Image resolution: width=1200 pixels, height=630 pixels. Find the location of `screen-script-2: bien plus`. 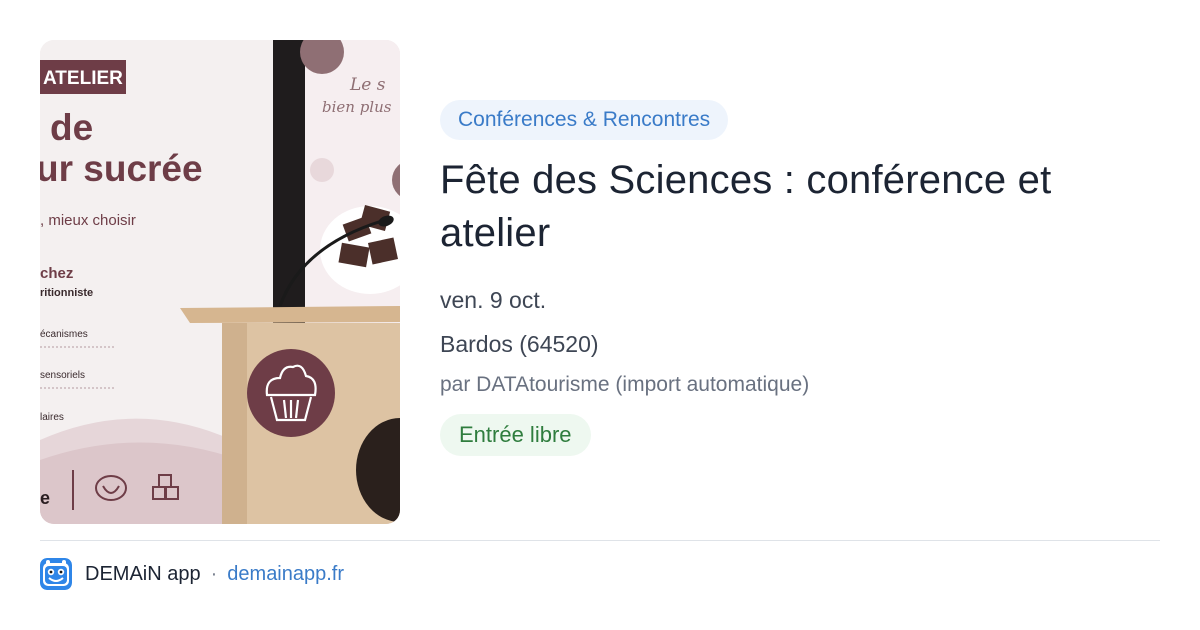

screen-script-2: bien plus is located at coordinates (357, 107).